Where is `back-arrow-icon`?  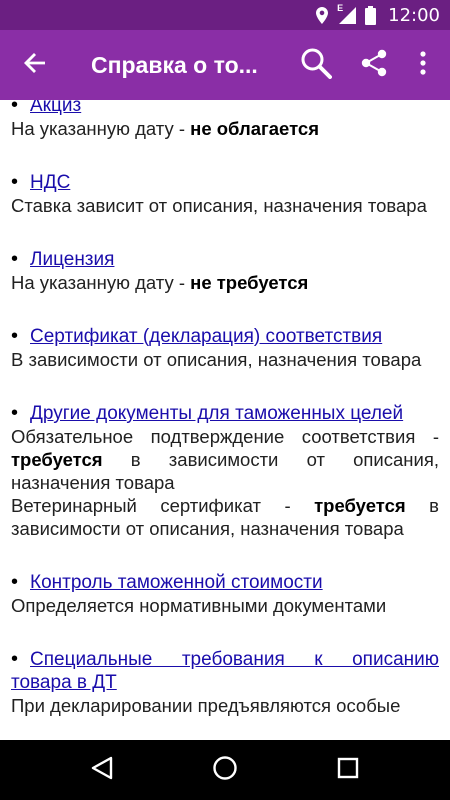 back-arrow-icon is located at coordinates (35, 65).